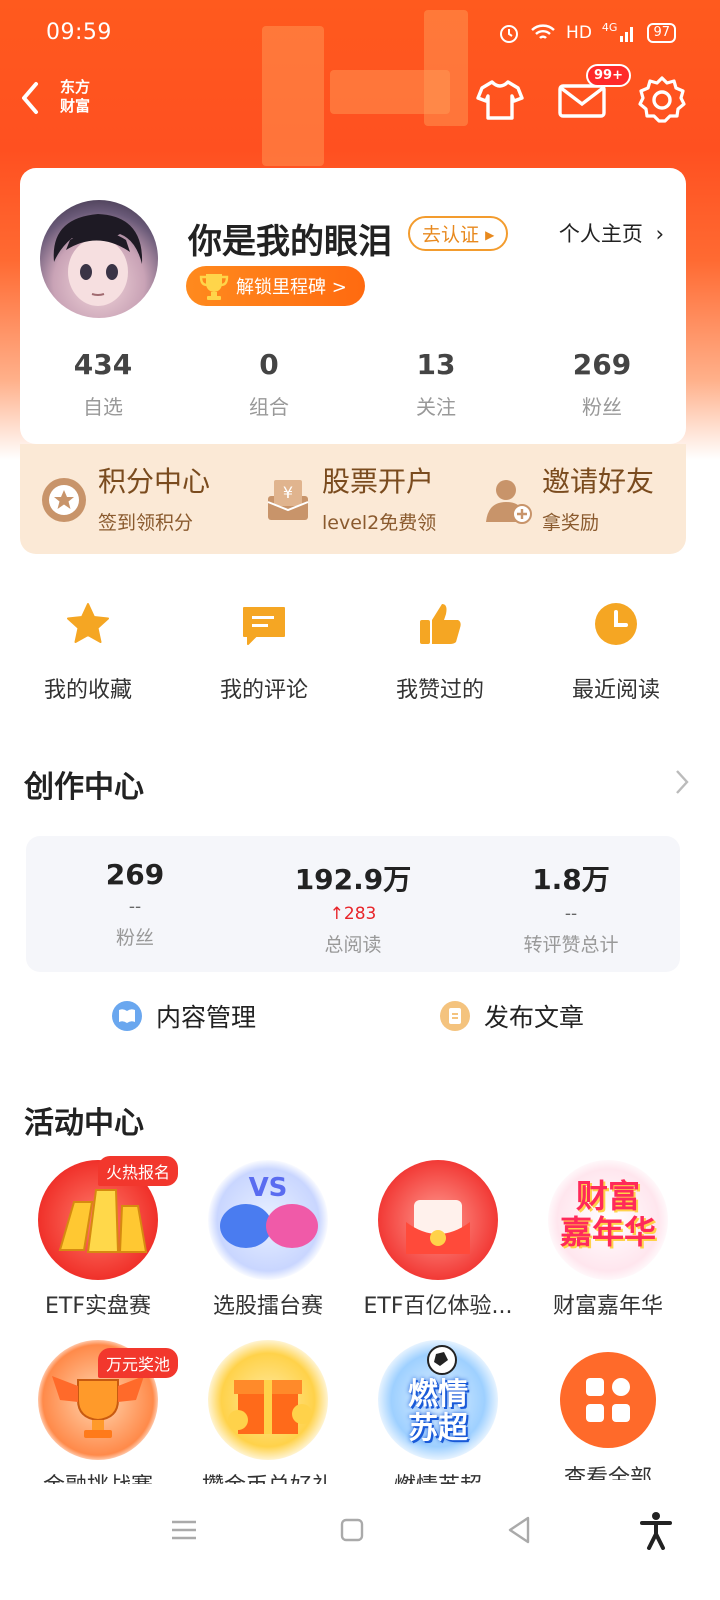 This screenshot has width=720, height=1600. I want to click on gift-box-icon, so click(268, 1400).